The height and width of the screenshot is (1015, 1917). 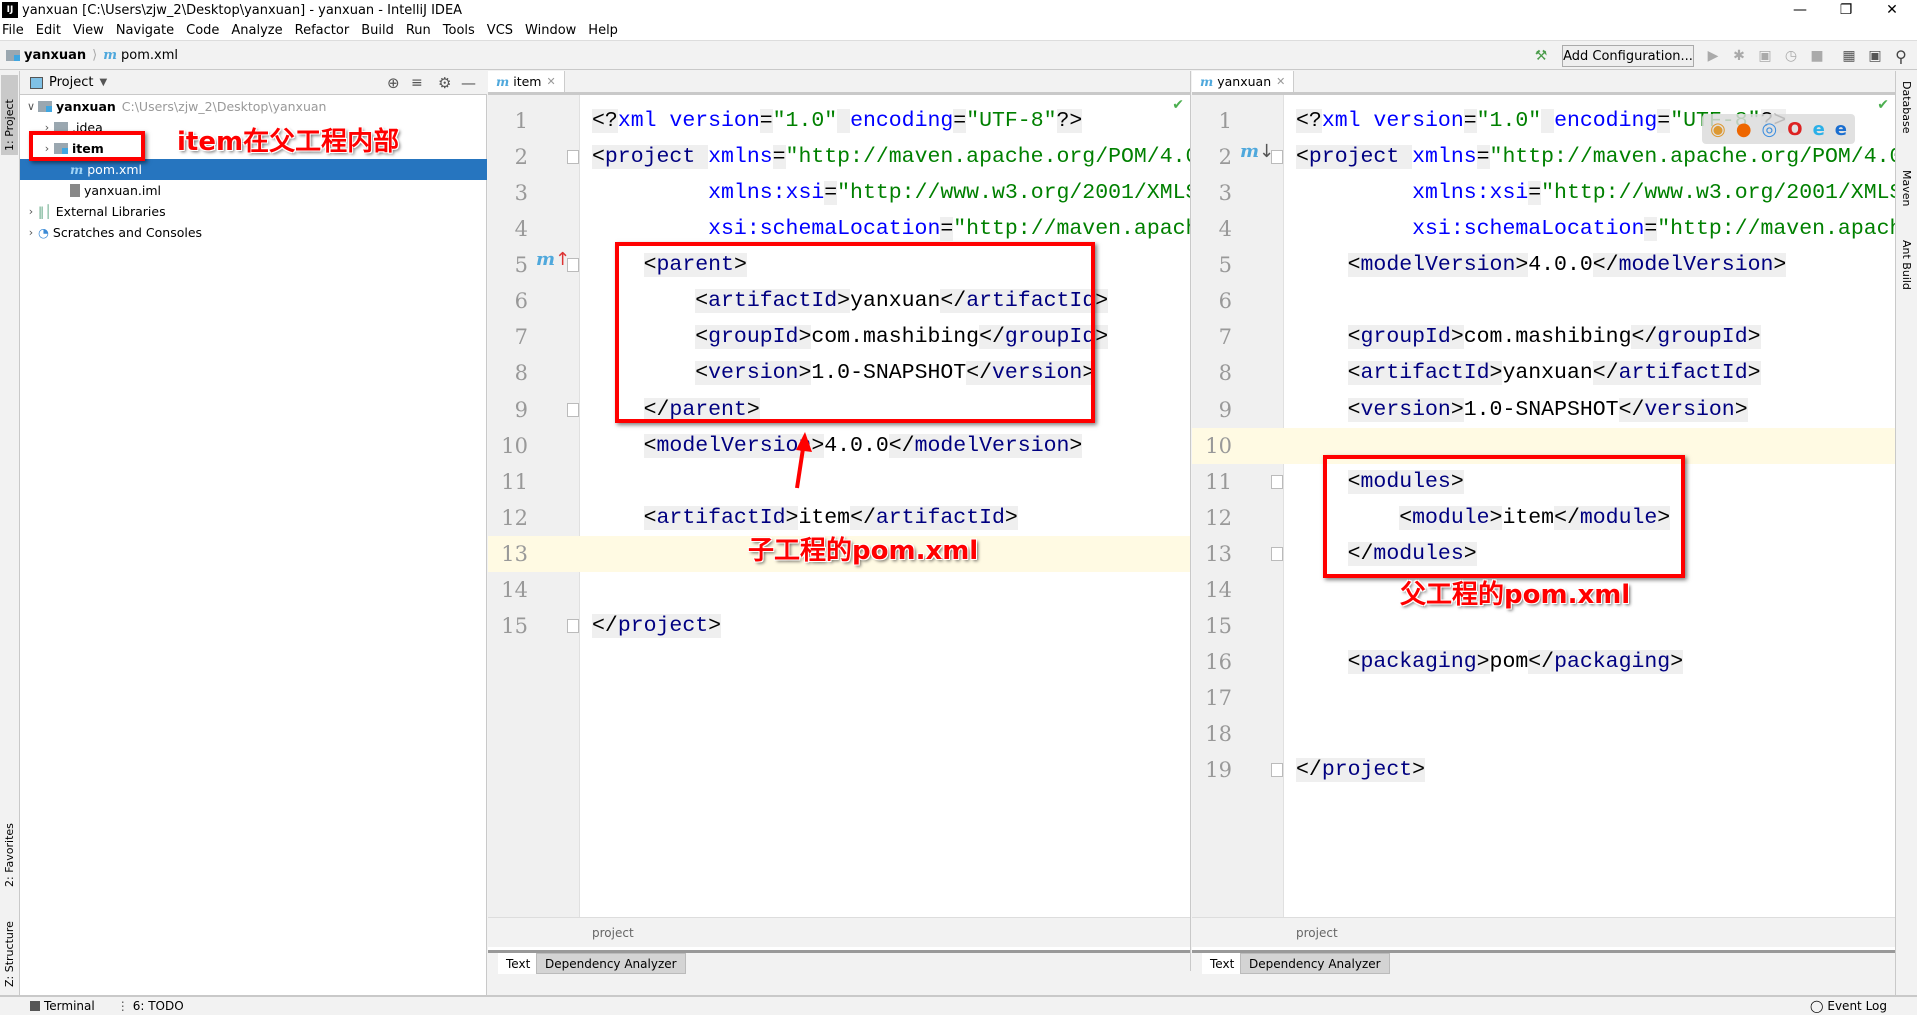 I want to click on code-line: 6, so click(x=1543, y=301).